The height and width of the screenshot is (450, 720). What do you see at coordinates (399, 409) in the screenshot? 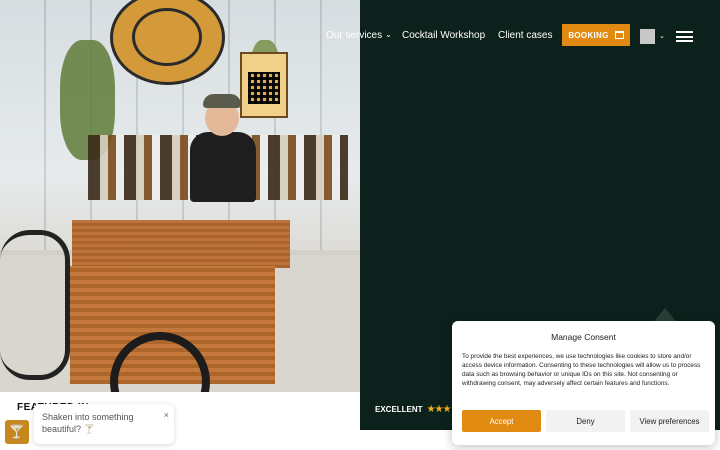
I see `rating-label: EXCELLENT` at bounding box center [399, 409].